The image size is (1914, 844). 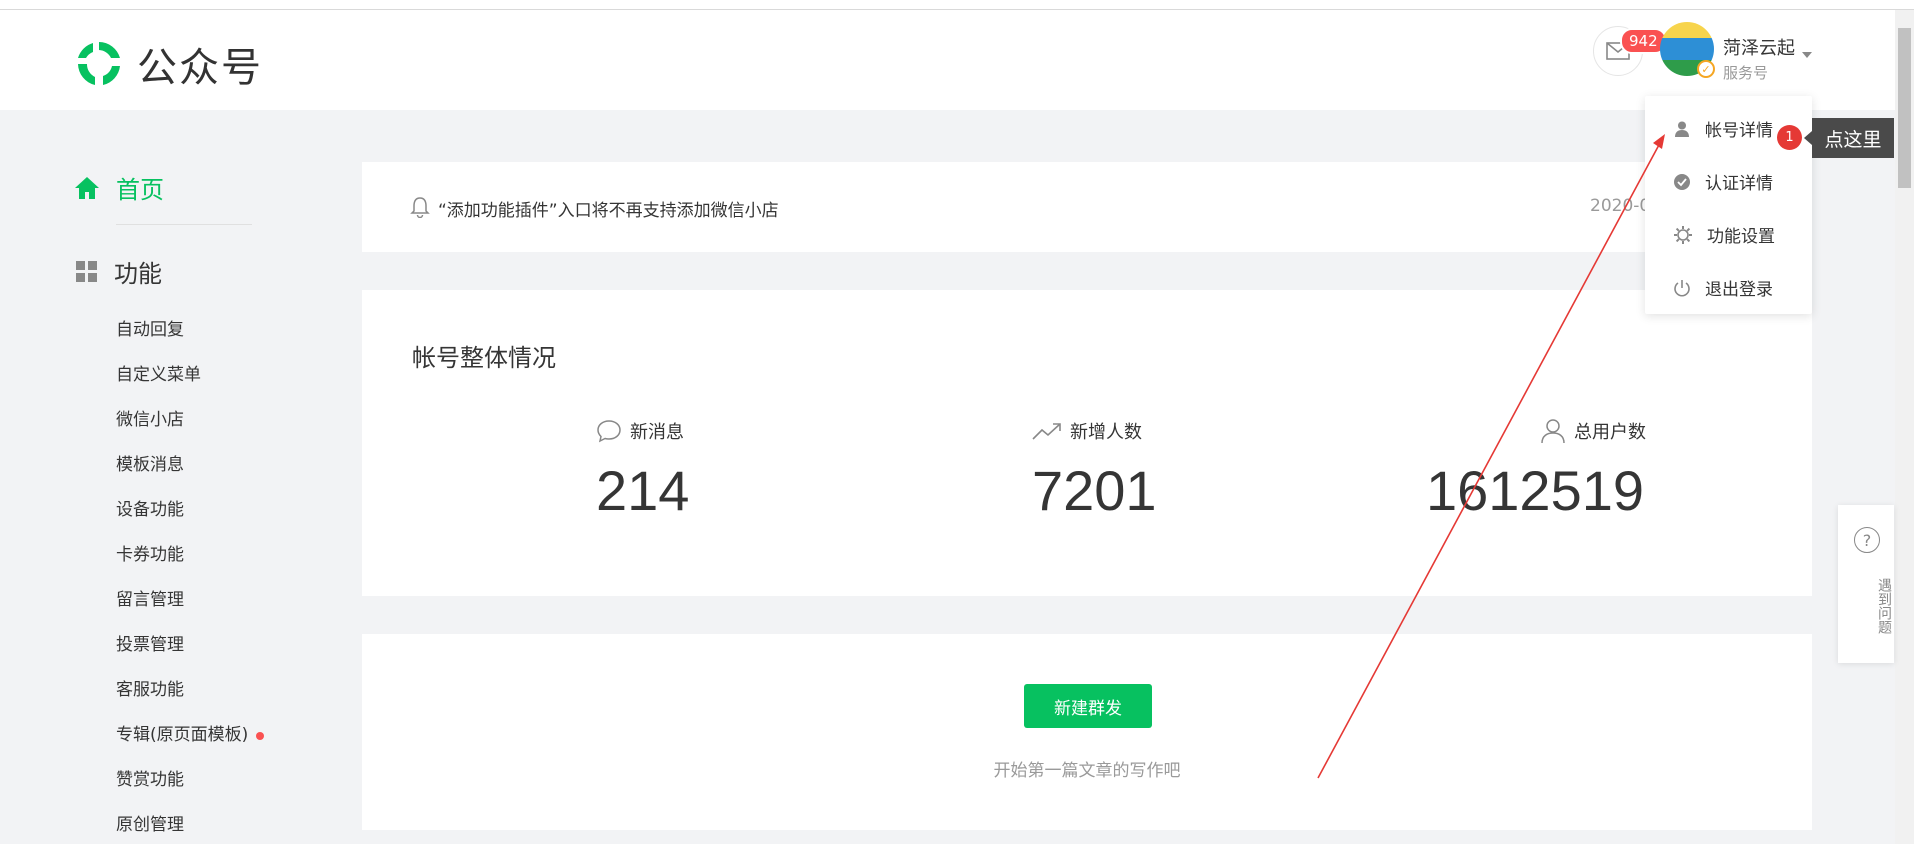 I want to click on sidebar-item-template-message: 模板消息, so click(x=190, y=465).